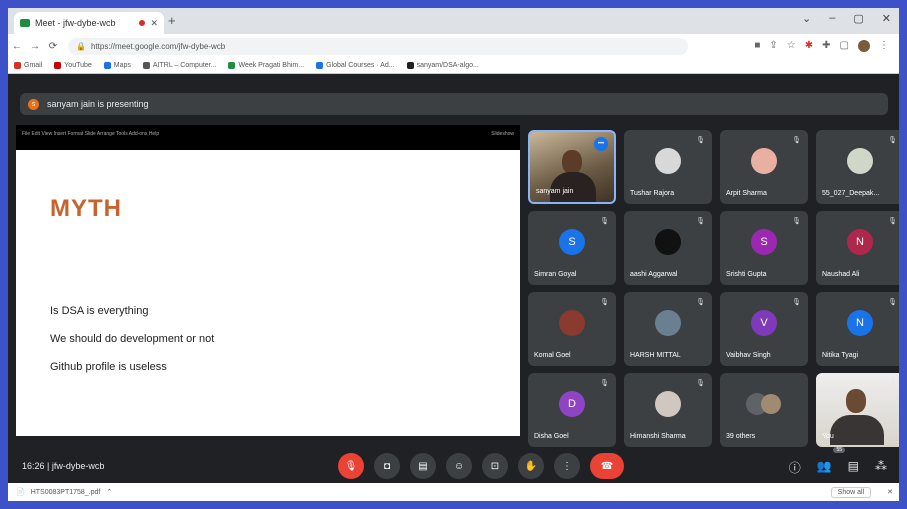 The image size is (907, 509). What do you see at coordinates (531, 466) in the screenshot?
I see `raise-hand-button: ✋` at bounding box center [531, 466].